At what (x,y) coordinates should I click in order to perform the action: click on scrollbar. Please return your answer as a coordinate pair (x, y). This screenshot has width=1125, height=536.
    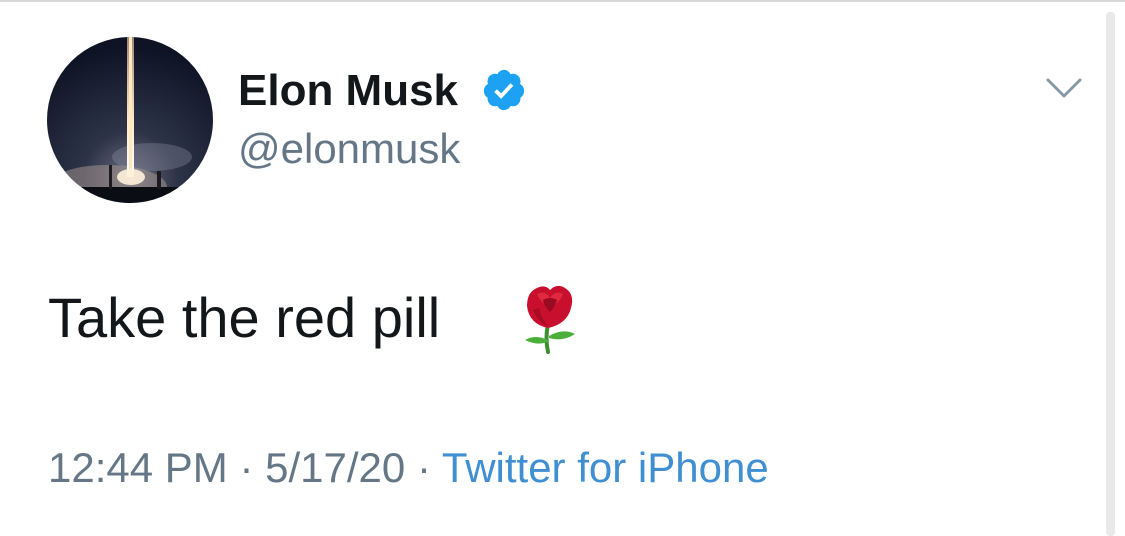
    Looking at the image, I should click on (1110, 274).